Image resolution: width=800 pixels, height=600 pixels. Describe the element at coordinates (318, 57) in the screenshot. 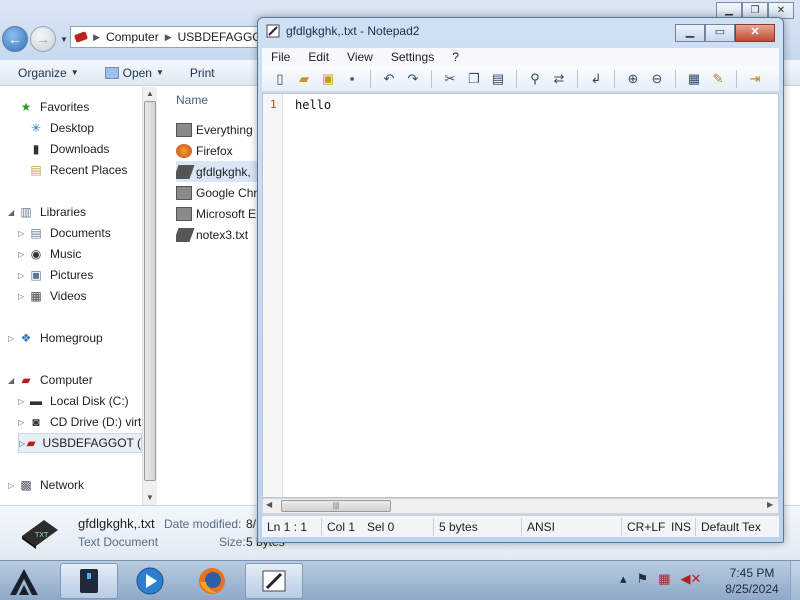

I see `menu-edit: Edit` at that location.